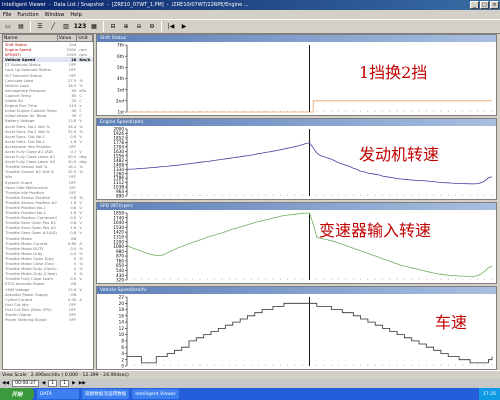 This screenshot has height=400, width=500. Describe the element at coordinates (40, 26) in the screenshot. I see `list-view-icon: ☰` at that location.